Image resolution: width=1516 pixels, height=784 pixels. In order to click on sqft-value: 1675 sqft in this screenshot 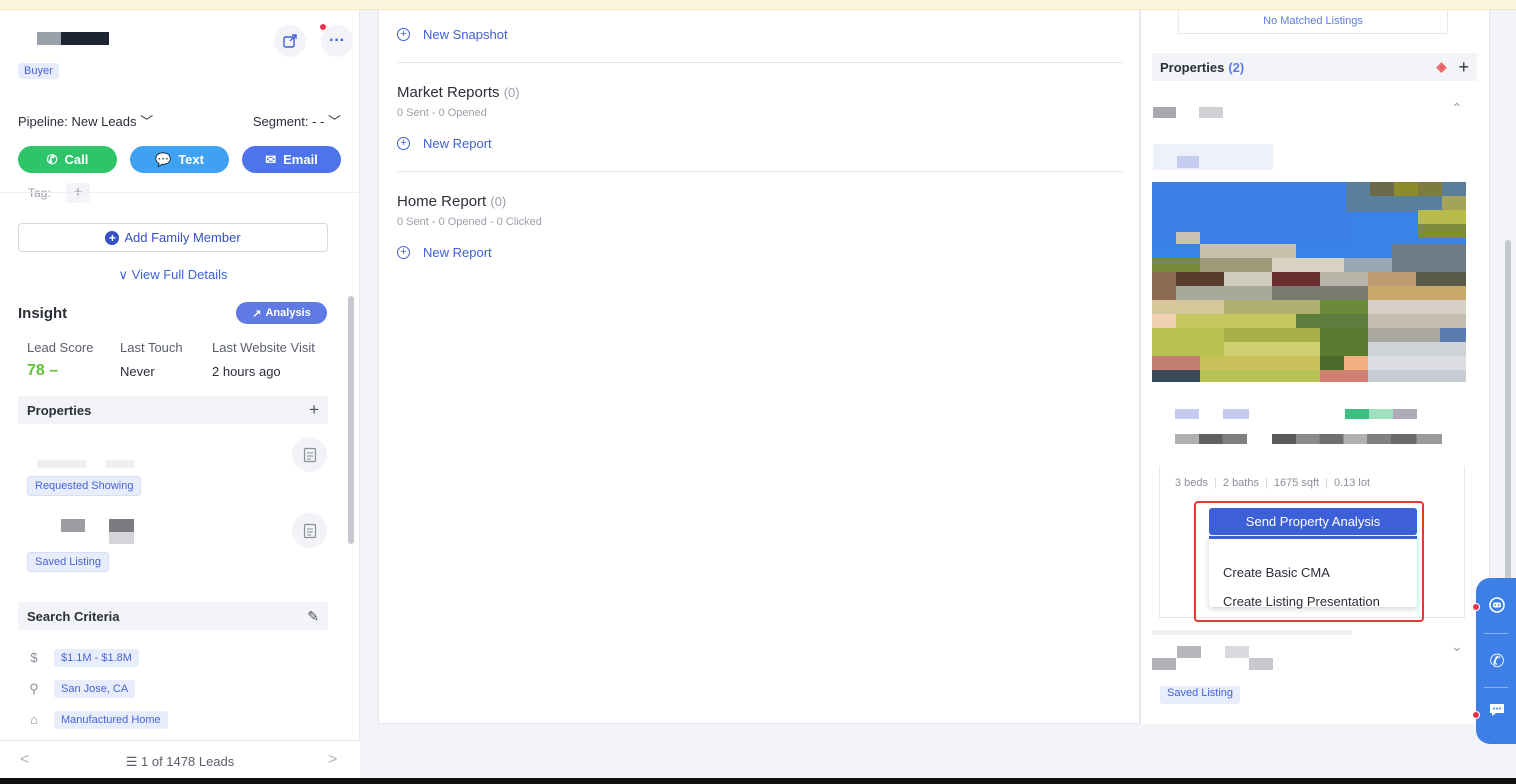, I will do `click(1296, 483)`.